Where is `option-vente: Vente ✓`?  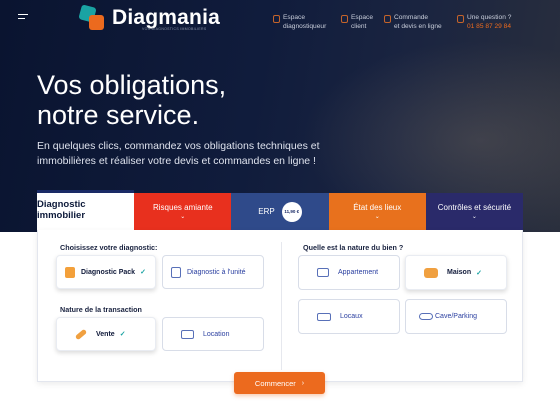
option-vente: Vente ✓ is located at coordinates (106, 334).